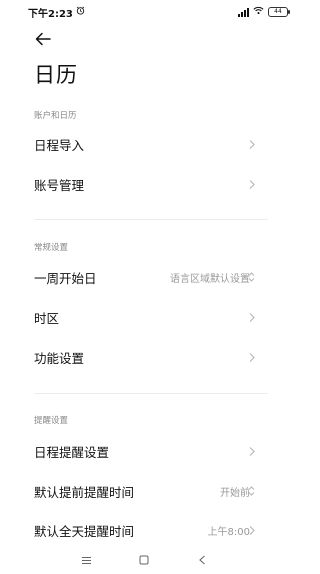 The width and height of the screenshot is (320, 574). What do you see at coordinates (84, 492) in the screenshot?
I see `setting-label: 默认提前提醒时间` at bounding box center [84, 492].